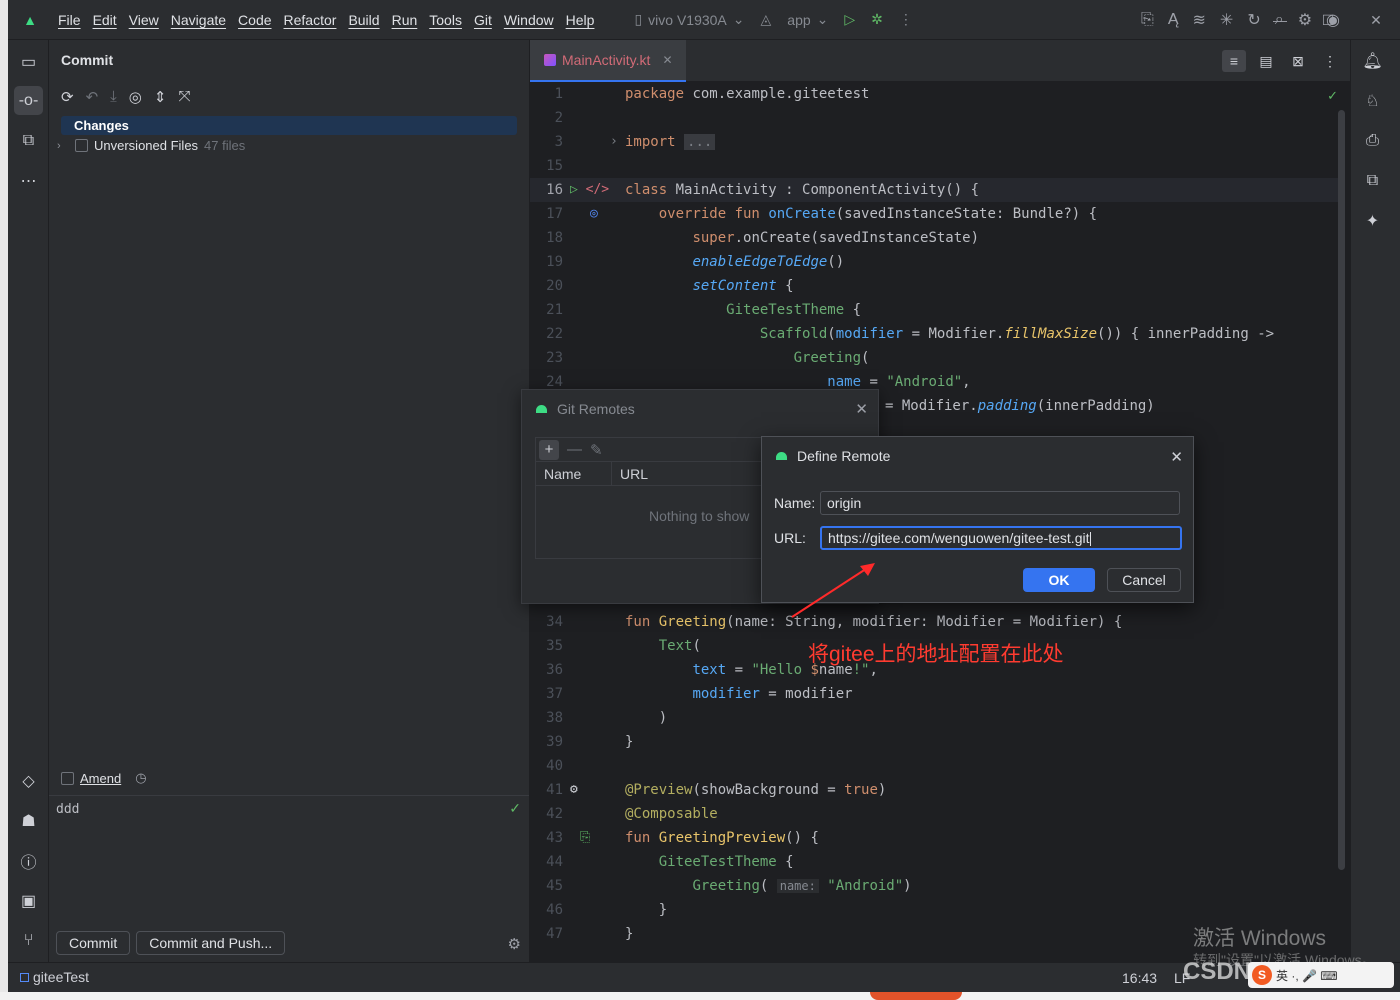 This screenshot has height=1000, width=1400. I want to click on gradle-icon: ♘, so click(1372, 100).